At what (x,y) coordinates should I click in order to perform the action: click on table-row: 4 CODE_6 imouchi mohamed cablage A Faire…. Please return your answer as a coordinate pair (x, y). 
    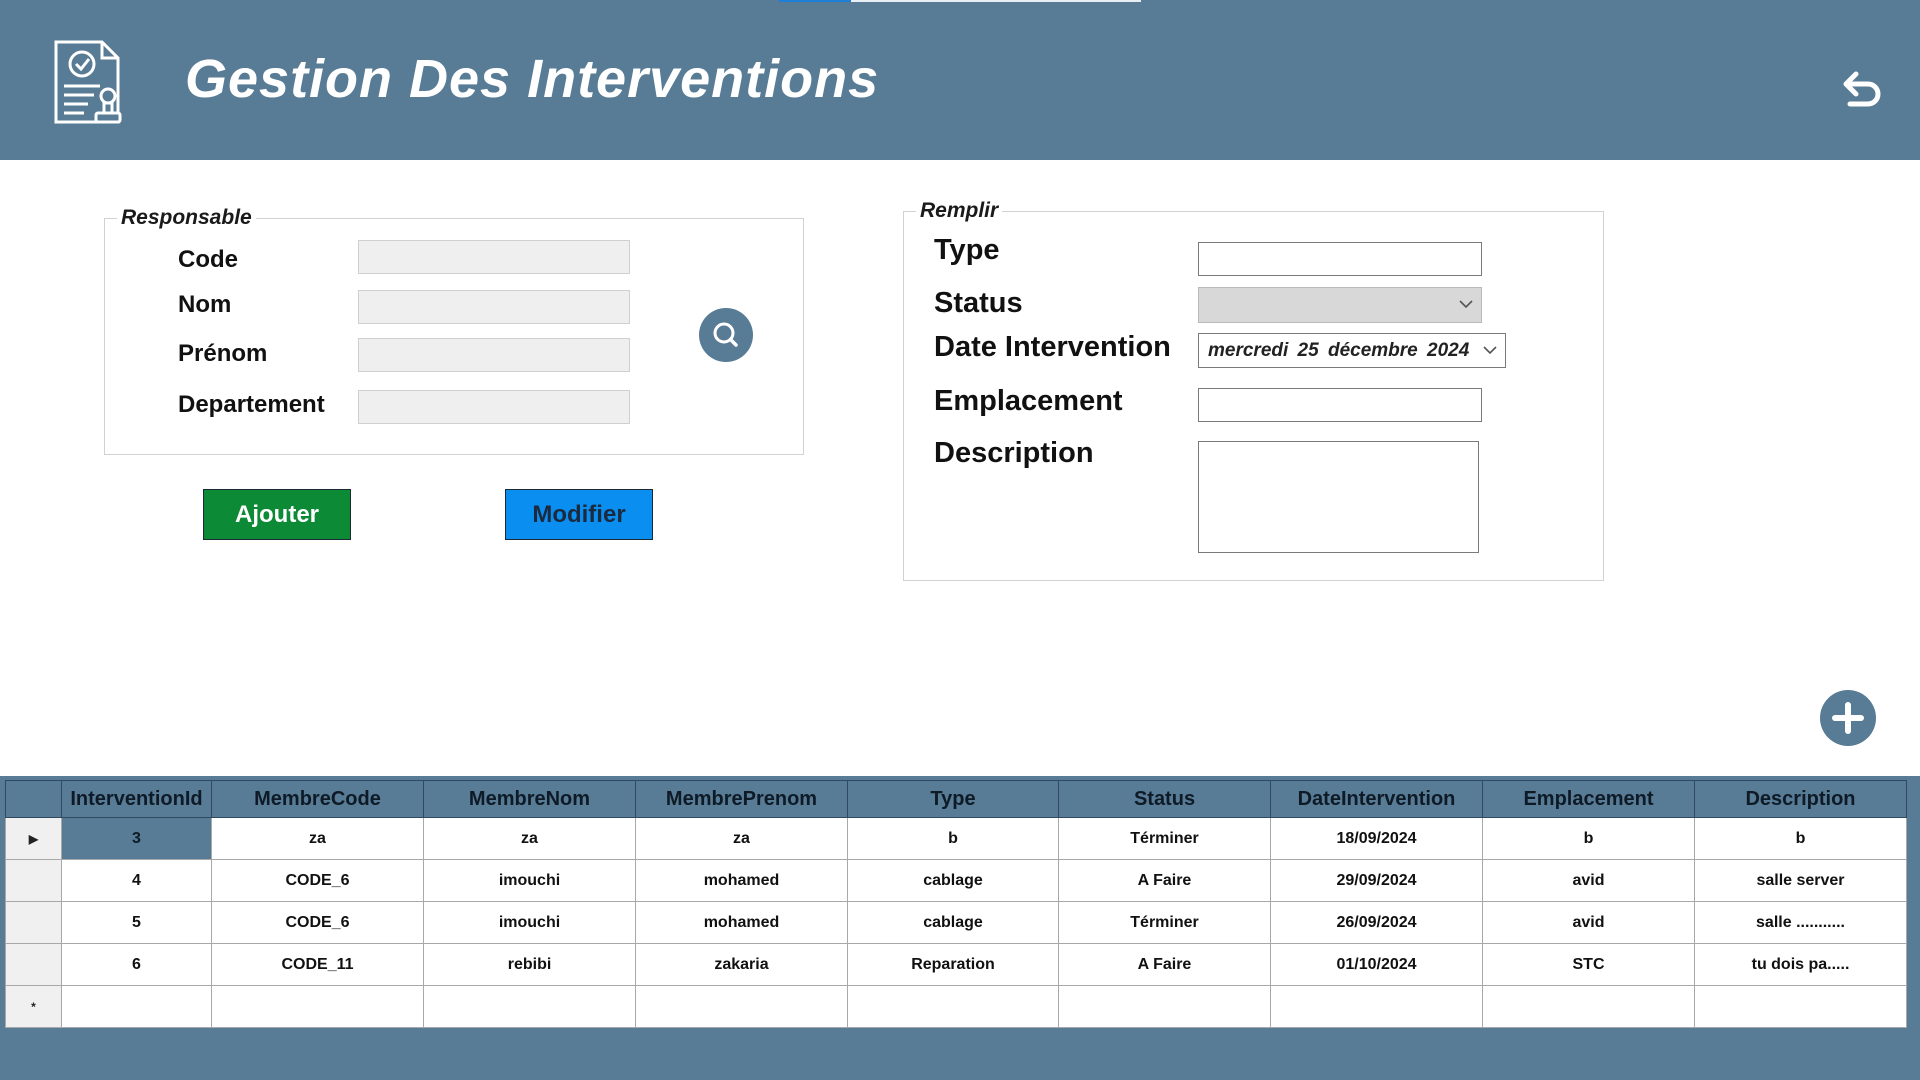
    Looking at the image, I should click on (956, 880).